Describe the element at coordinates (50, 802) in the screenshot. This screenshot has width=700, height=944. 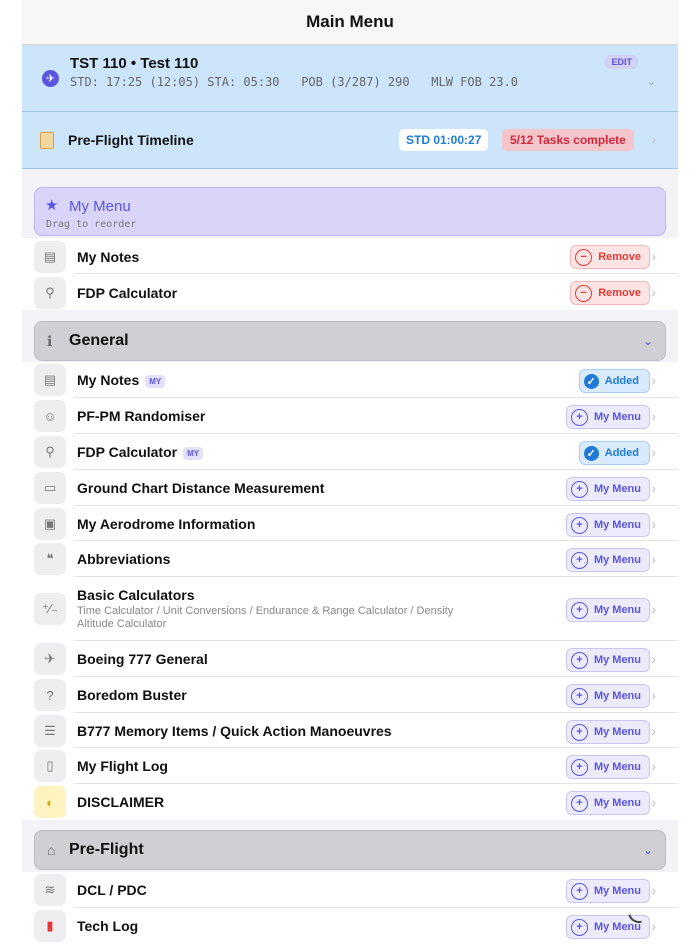
I see `shield-warning-icon: ◐` at that location.